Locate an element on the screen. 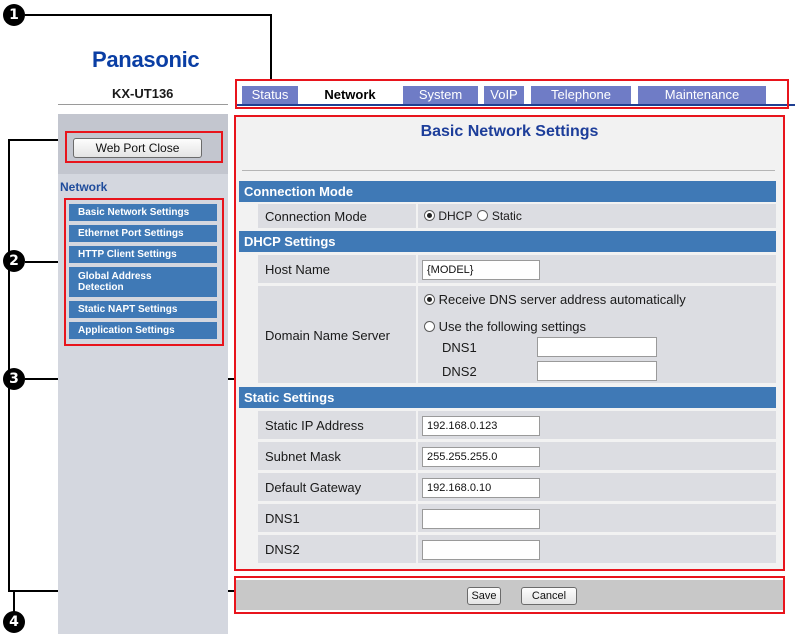 The width and height of the screenshot is (795, 634). callout-4-bracket-vertical is located at coordinates (9, 365).